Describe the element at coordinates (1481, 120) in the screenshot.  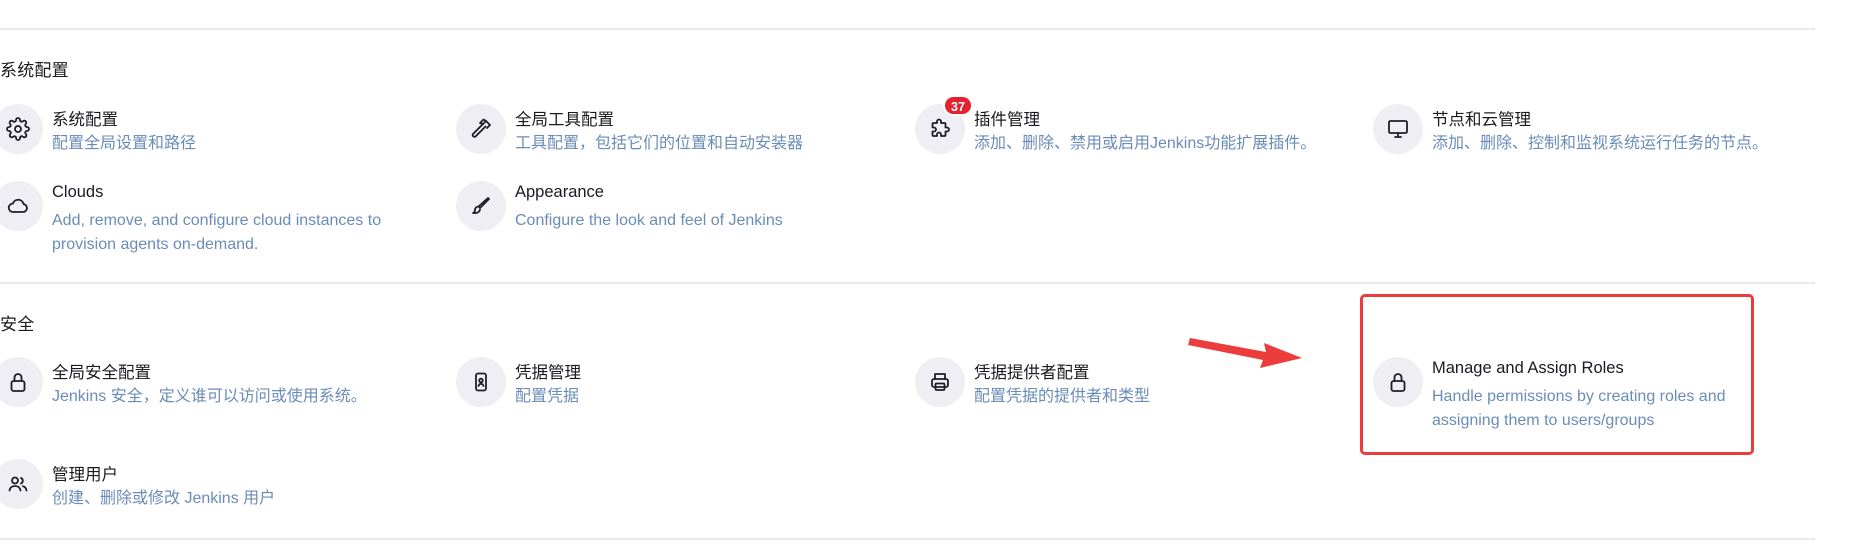
I see `nodes-title: 节点和云管理` at that location.